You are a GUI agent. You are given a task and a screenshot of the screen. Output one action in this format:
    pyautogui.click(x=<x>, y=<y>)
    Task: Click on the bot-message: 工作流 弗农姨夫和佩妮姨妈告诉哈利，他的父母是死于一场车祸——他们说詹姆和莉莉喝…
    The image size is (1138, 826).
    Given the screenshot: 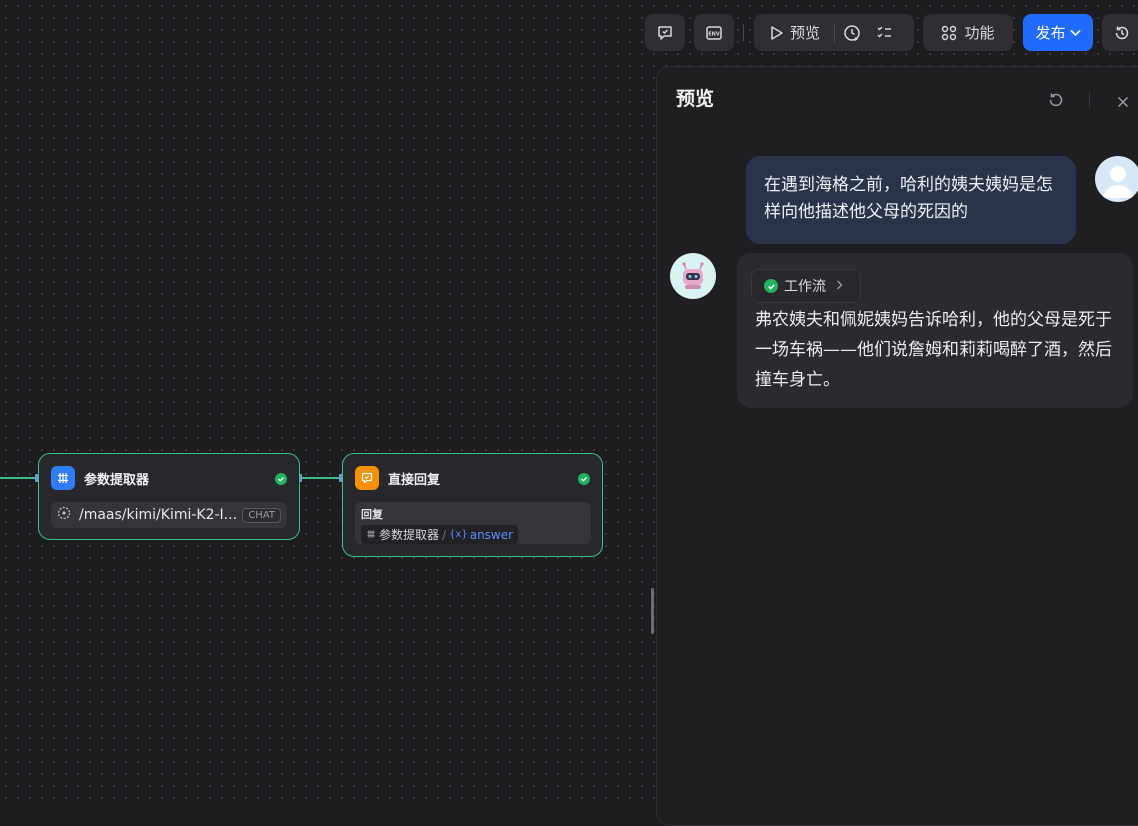 What is the action you would take?
    pyautogui.click(x=935, y=330)
    